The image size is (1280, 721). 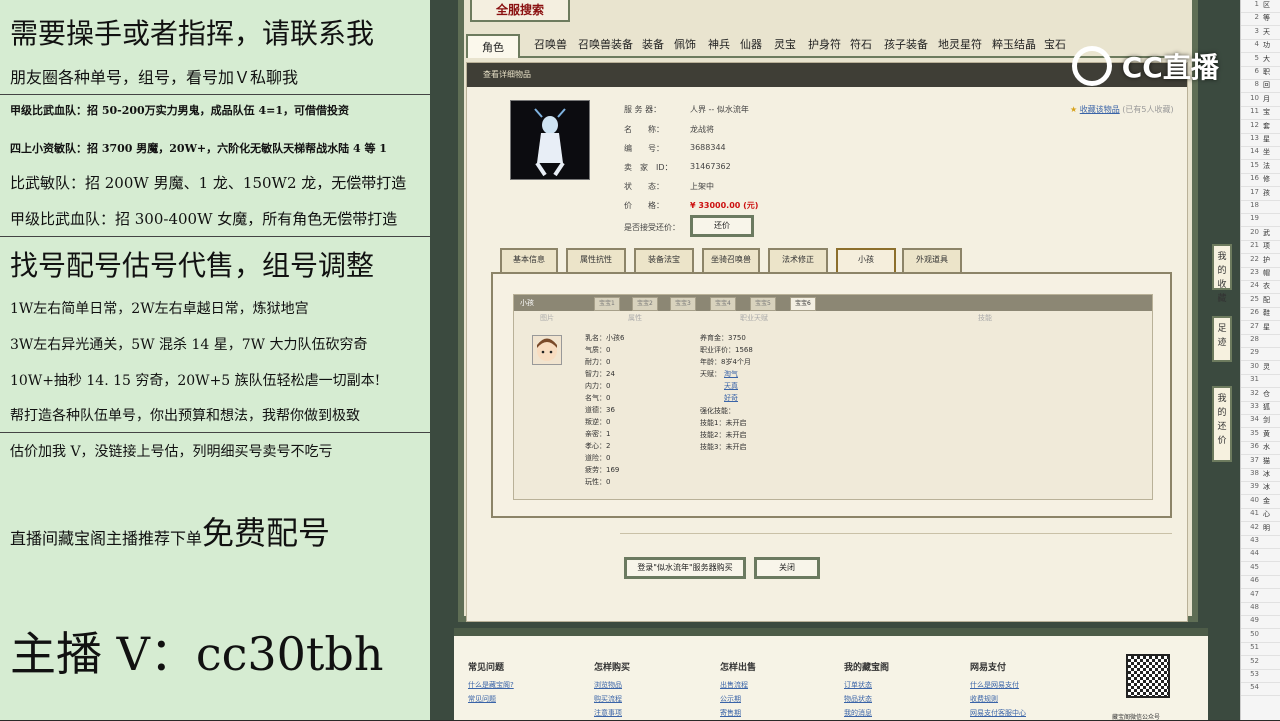 I want to click on talent-link: 天真, so click(x=731, y=386).